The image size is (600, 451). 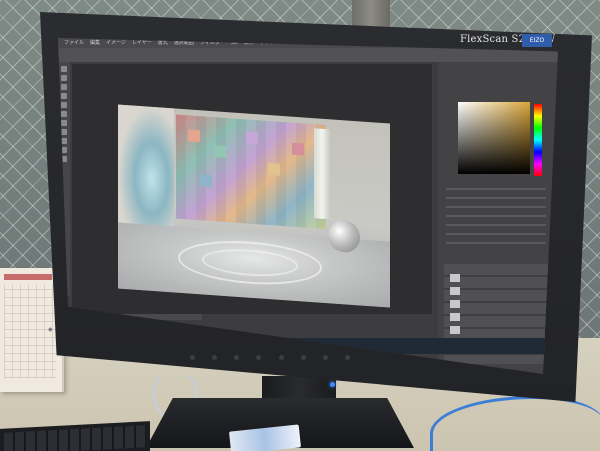 What do you see at coordinates (64, 87) in the screenshot?
I see `lasso-tool-icon` at bounding box center [64, 87].